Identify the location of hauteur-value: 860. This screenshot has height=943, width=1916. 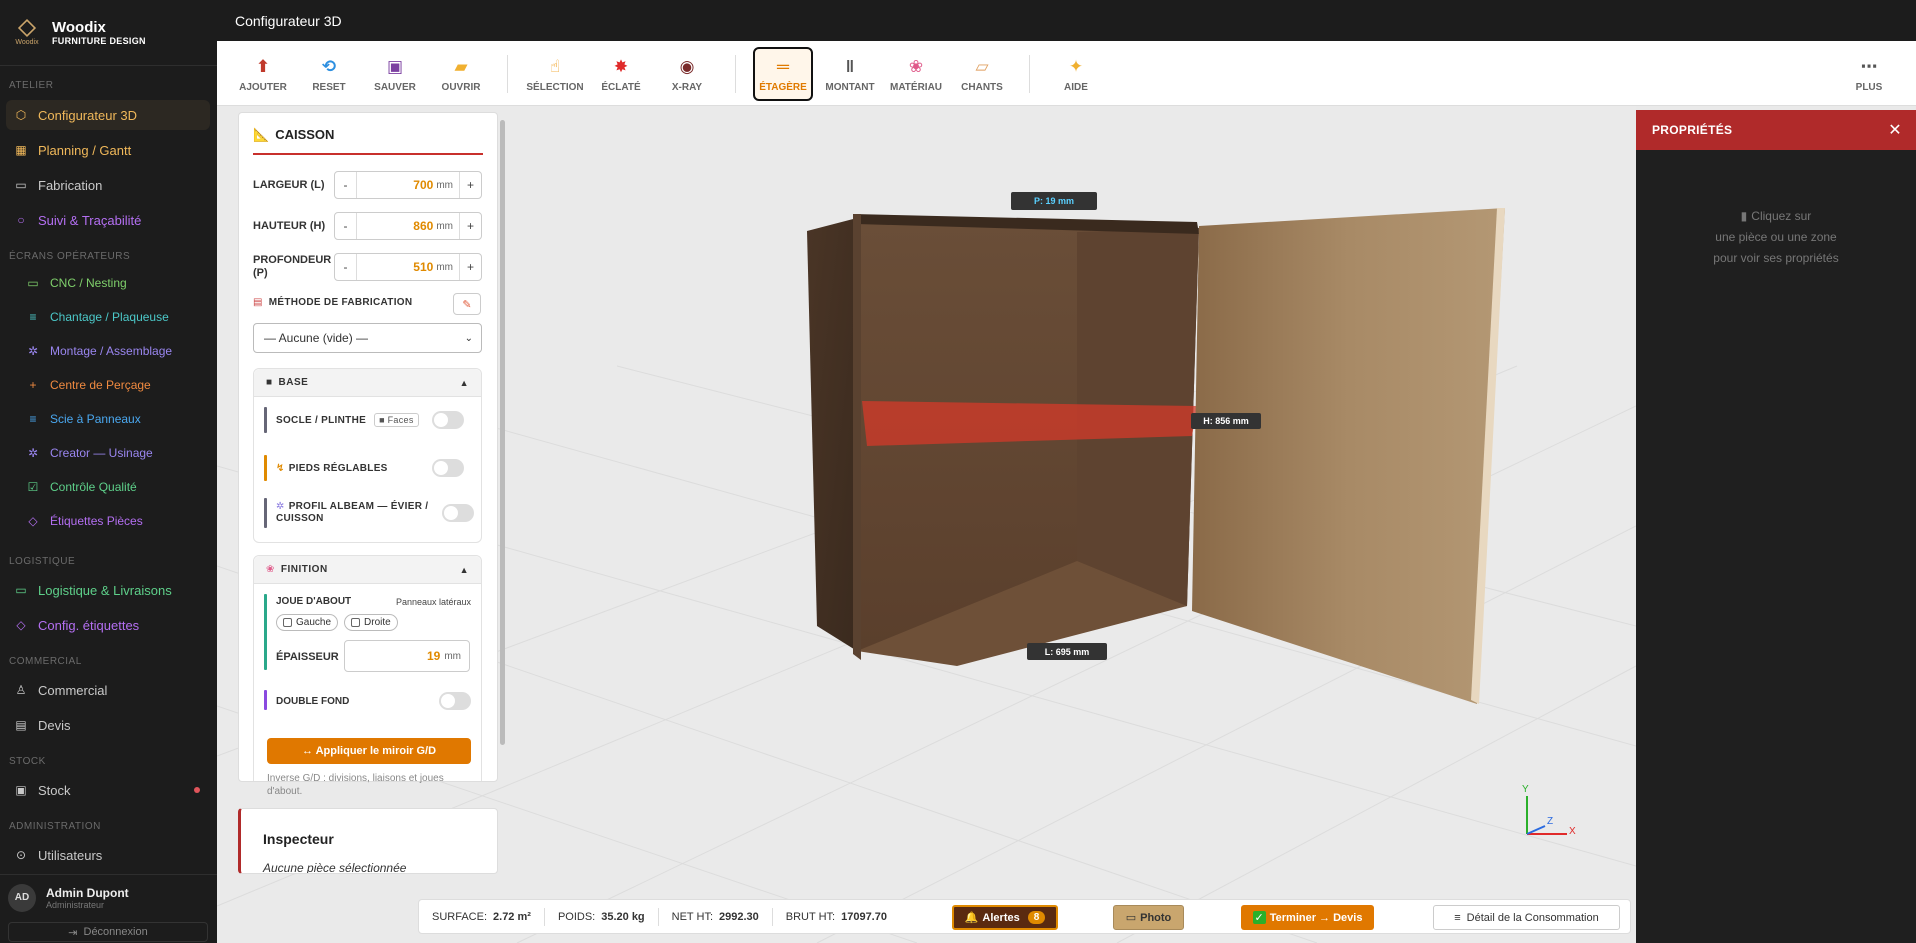
(396, 226).